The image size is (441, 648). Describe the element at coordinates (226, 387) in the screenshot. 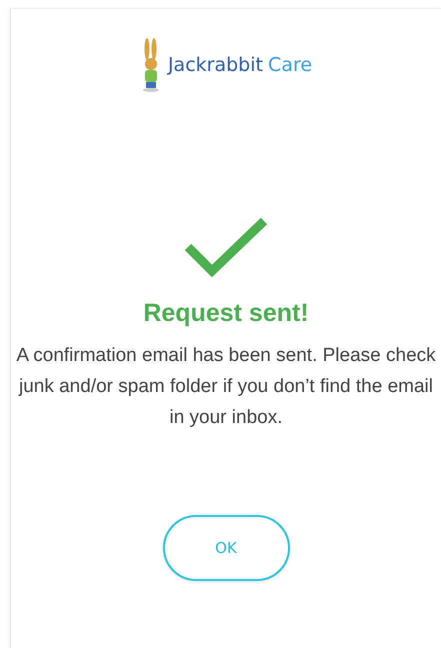

I see `status-message: A confirmation email has been sent. Please check junk and/or spam folder if you don’t find the email in your inbox.` at that location.